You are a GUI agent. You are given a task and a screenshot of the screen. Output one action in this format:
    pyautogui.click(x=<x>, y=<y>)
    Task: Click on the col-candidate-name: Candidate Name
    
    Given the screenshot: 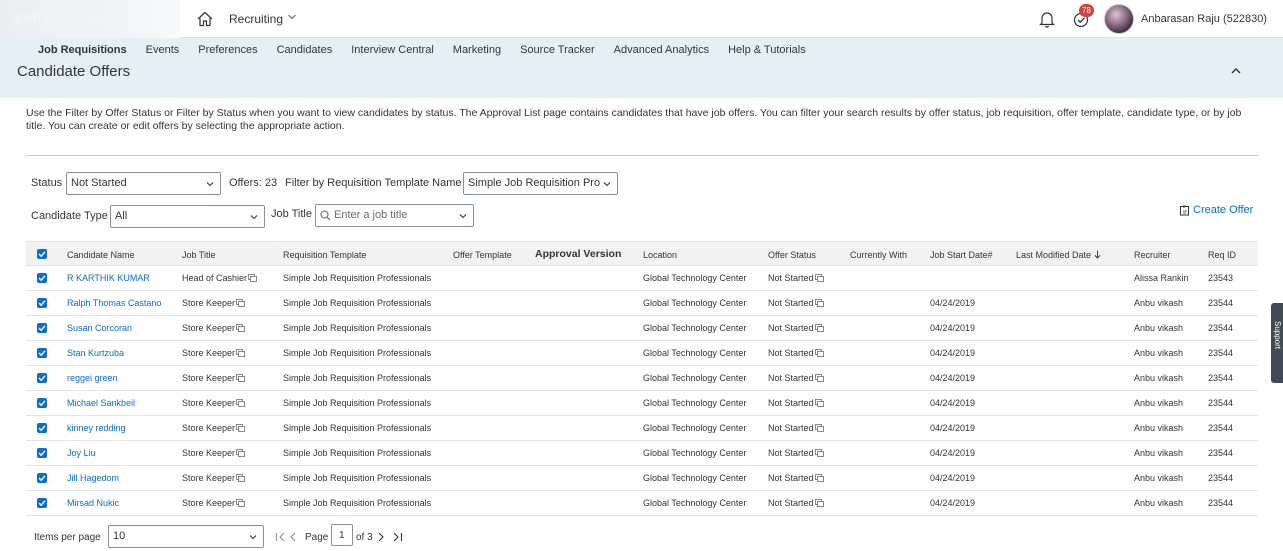 What is the action you would take?
    pyautogui.click(x=101, y=255)
    